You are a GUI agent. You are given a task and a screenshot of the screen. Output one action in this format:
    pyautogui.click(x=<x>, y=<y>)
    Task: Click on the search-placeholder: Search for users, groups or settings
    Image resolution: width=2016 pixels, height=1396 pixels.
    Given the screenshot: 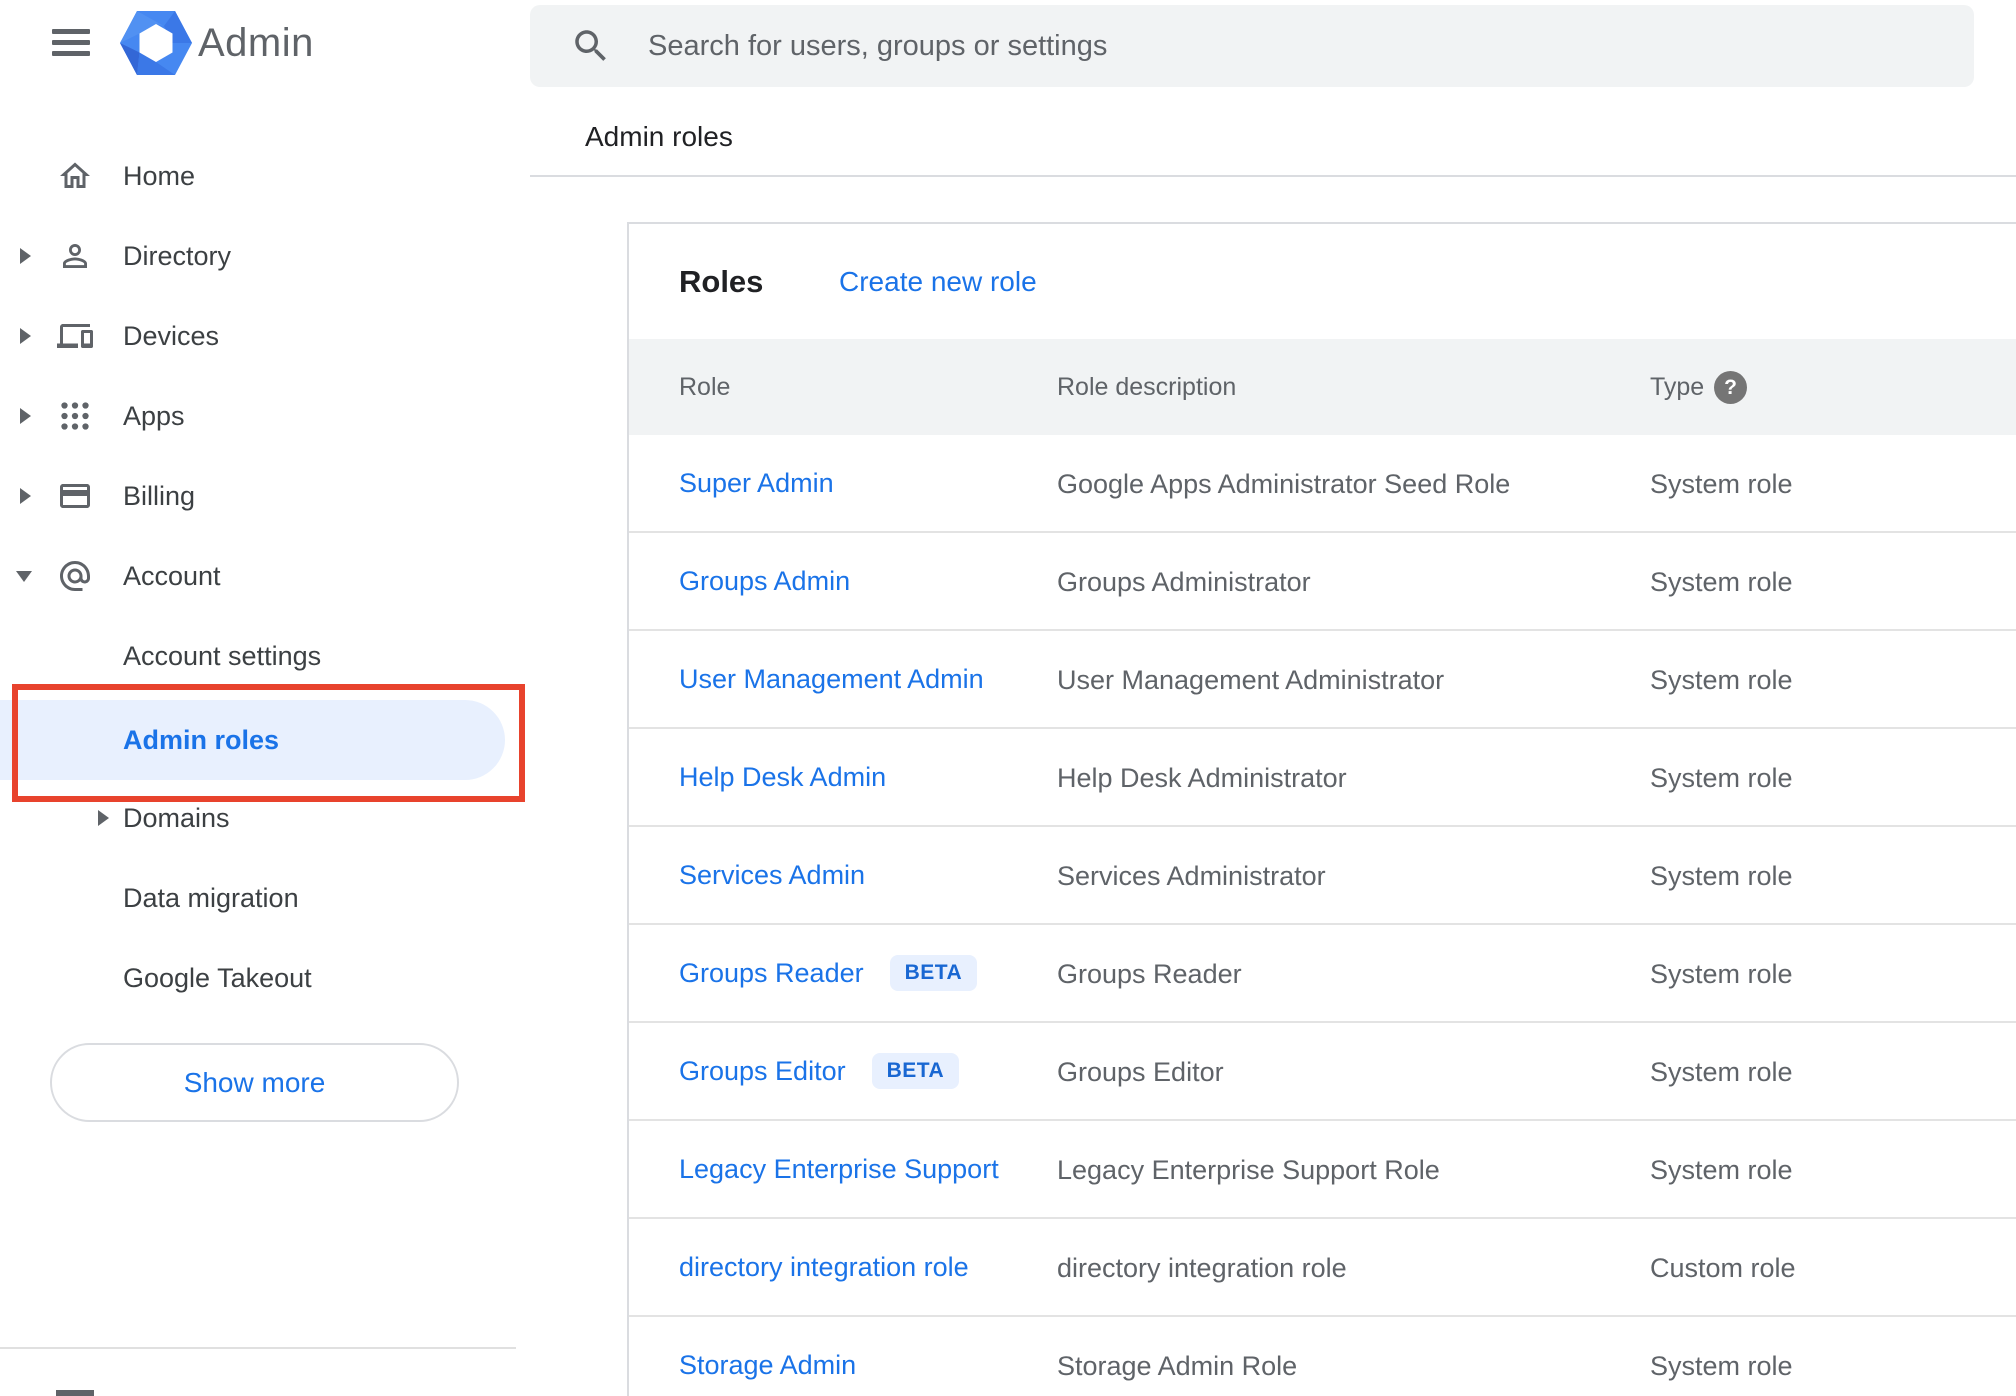 What is the action you would take?
    pyautogui.click(x=878, y=45)
    